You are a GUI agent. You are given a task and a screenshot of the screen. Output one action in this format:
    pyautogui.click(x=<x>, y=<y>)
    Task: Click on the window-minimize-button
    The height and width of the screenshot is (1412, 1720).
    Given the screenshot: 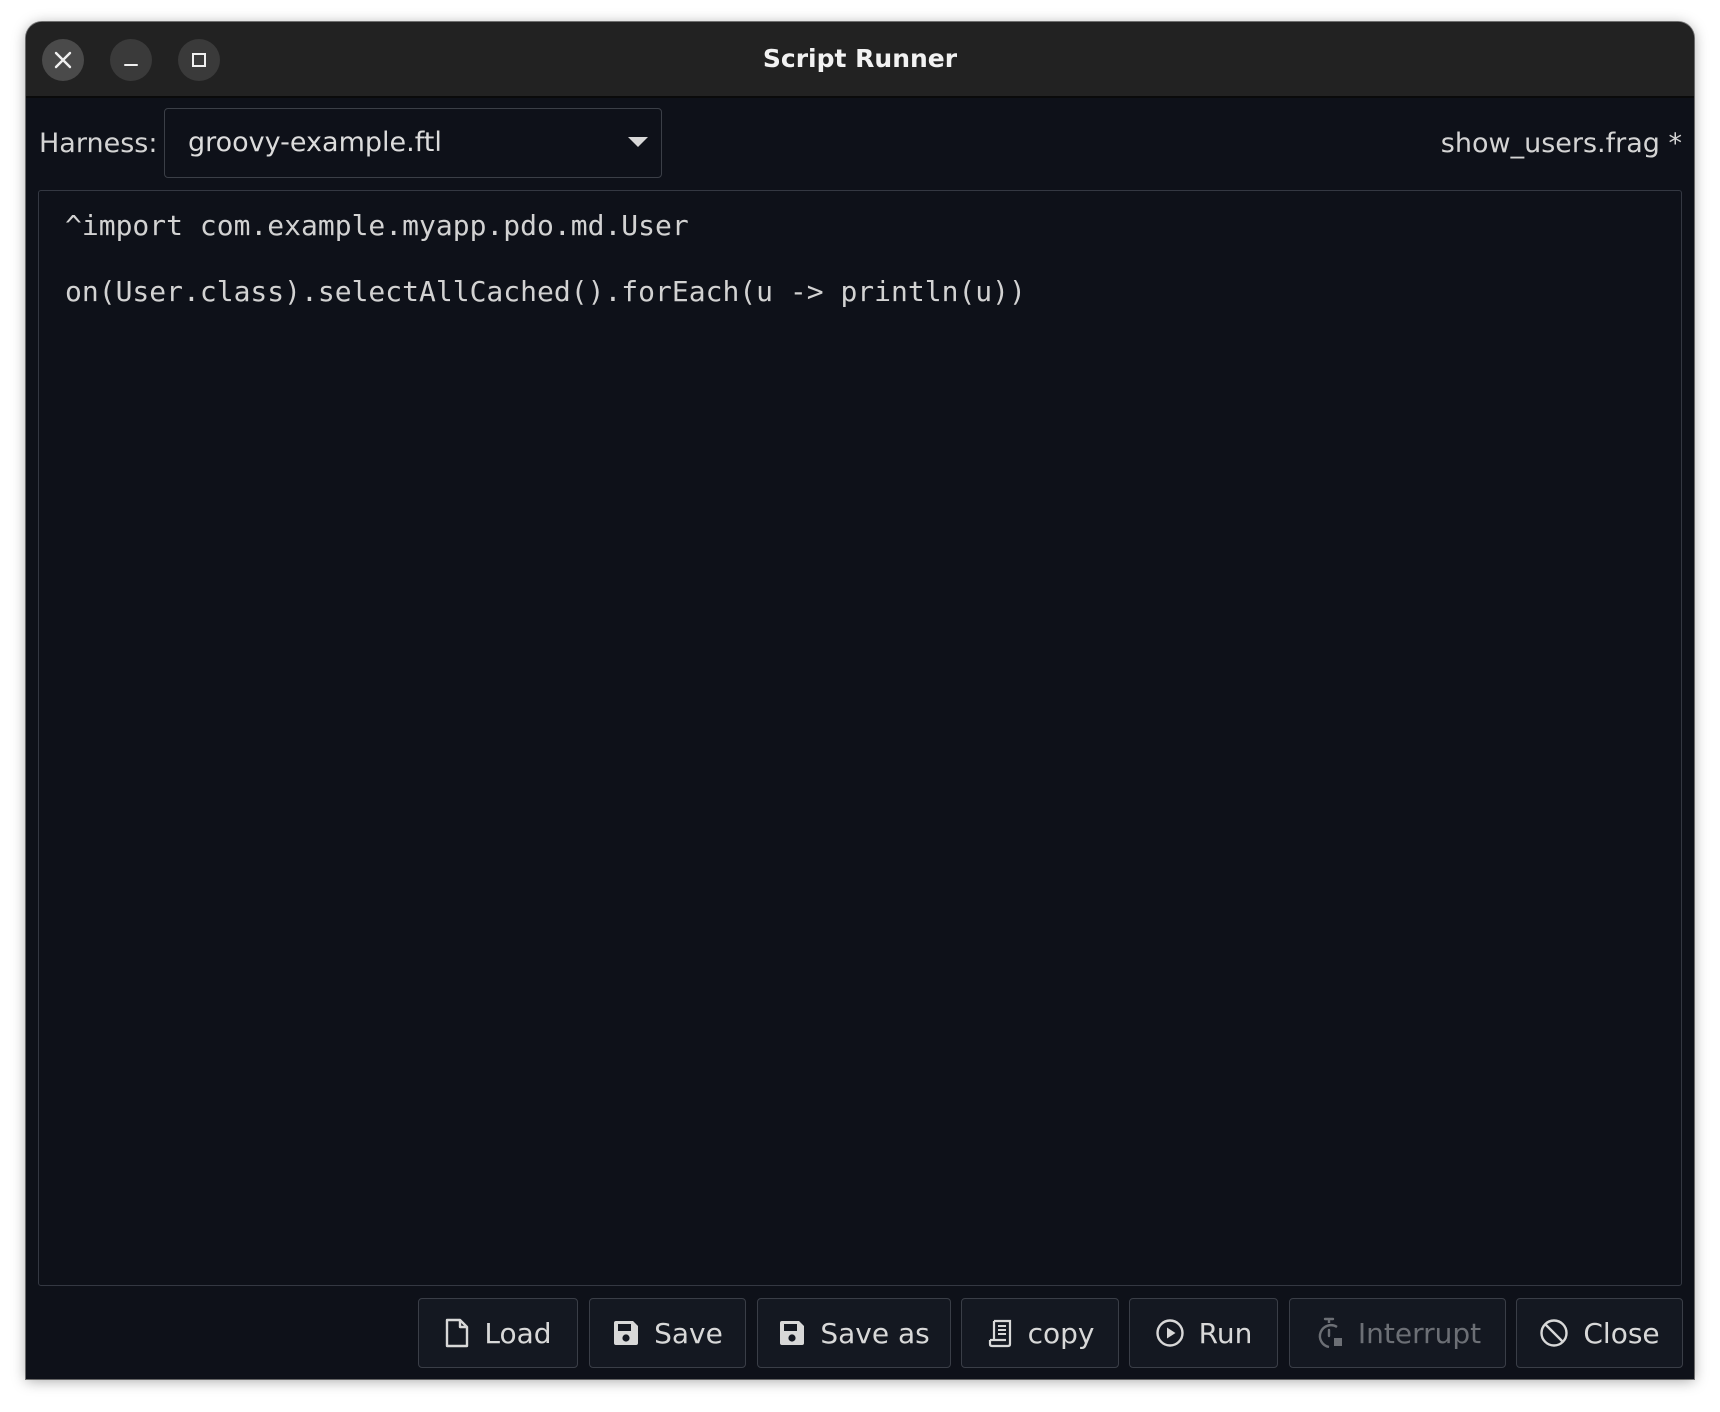 What is the action you would take?
    pyautogui.click(x=131, y=60)
    